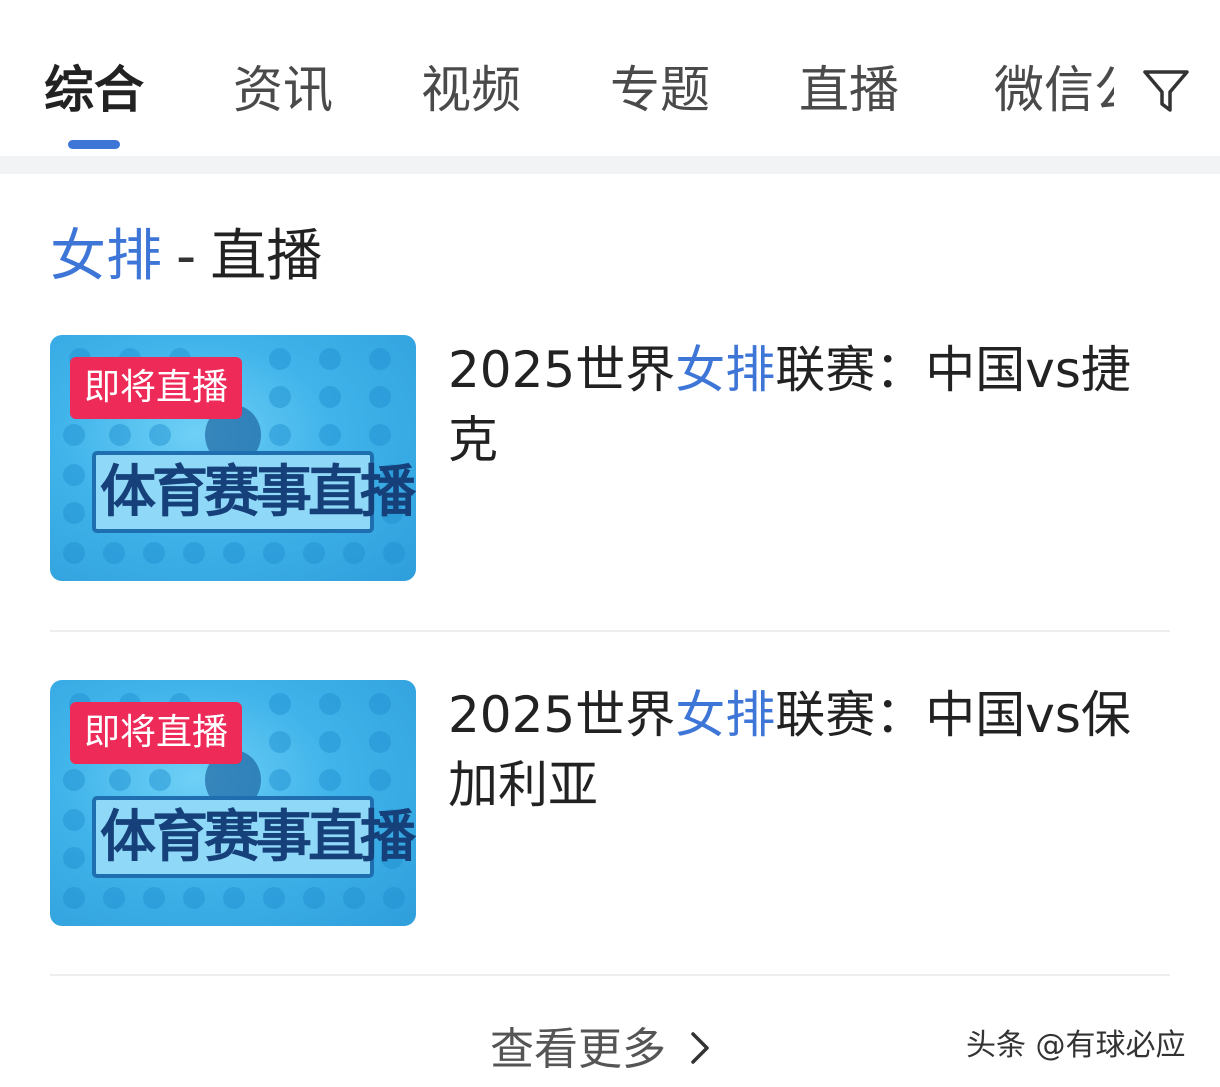  I want to click on tab-video: 视频, so click(471, 90).